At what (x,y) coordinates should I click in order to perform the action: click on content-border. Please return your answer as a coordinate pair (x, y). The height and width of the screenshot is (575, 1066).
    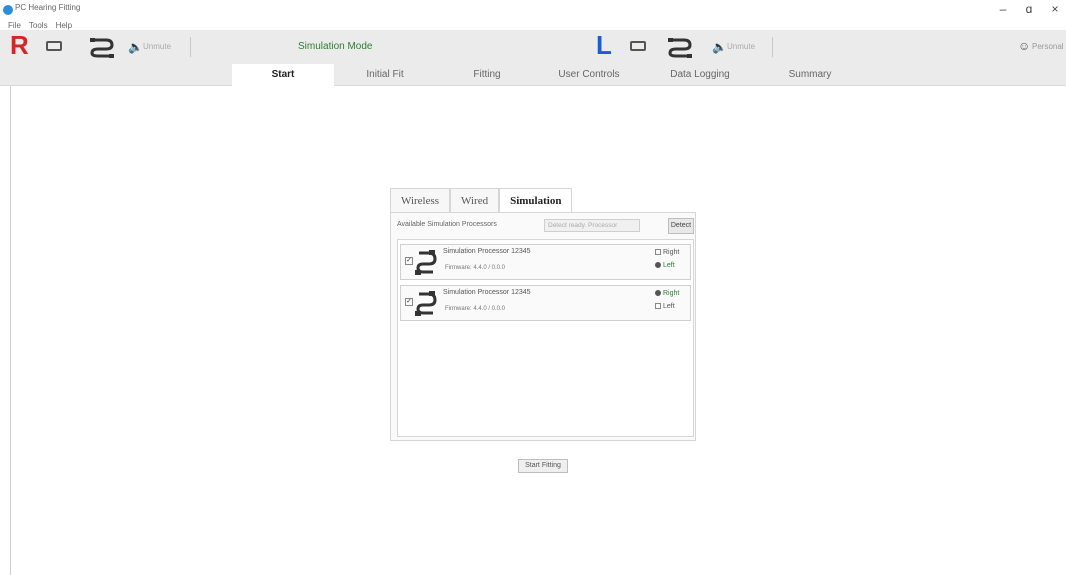
    Looking at the image, I should click on (10, 330).